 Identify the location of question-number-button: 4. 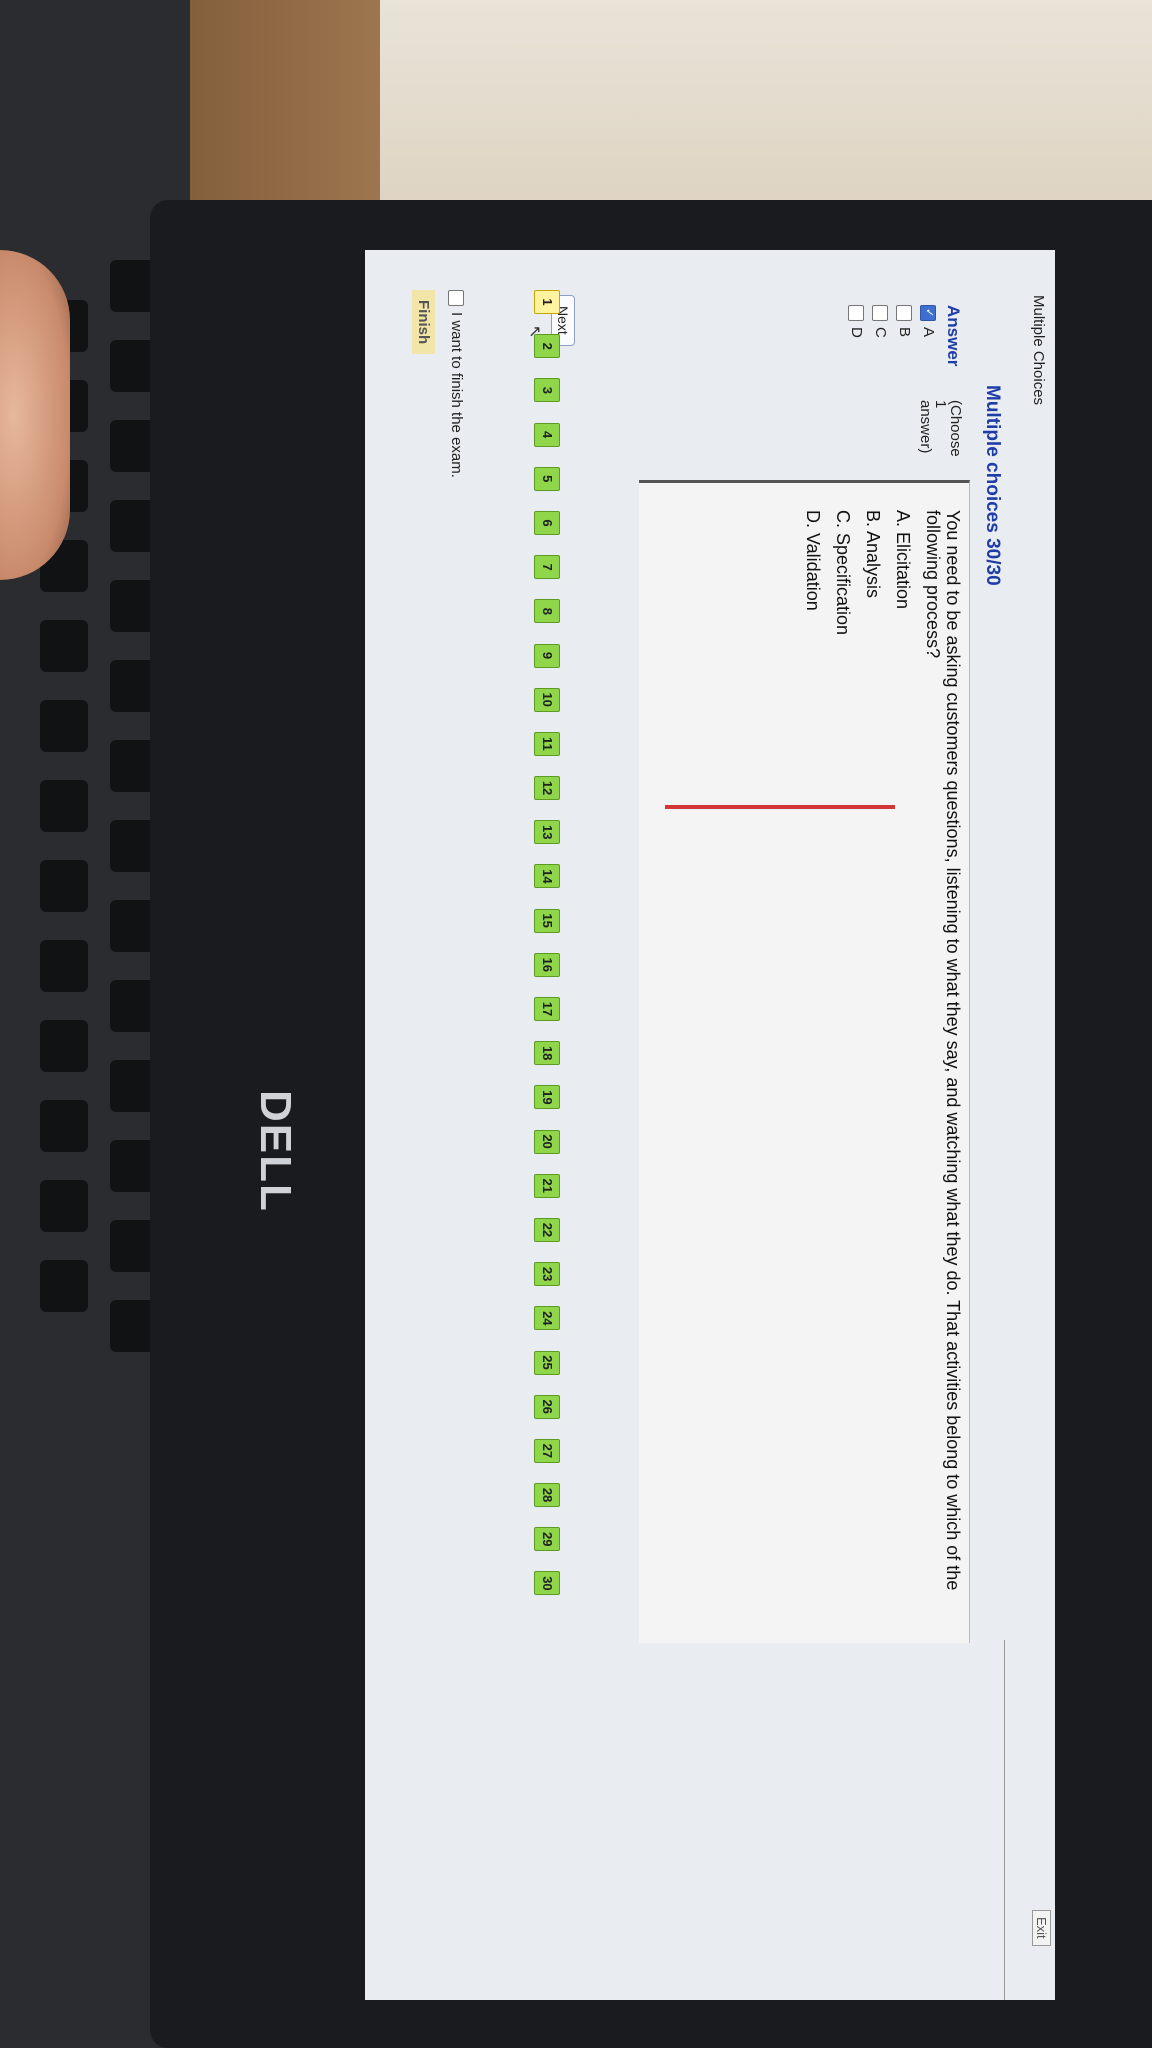
(547, 434).